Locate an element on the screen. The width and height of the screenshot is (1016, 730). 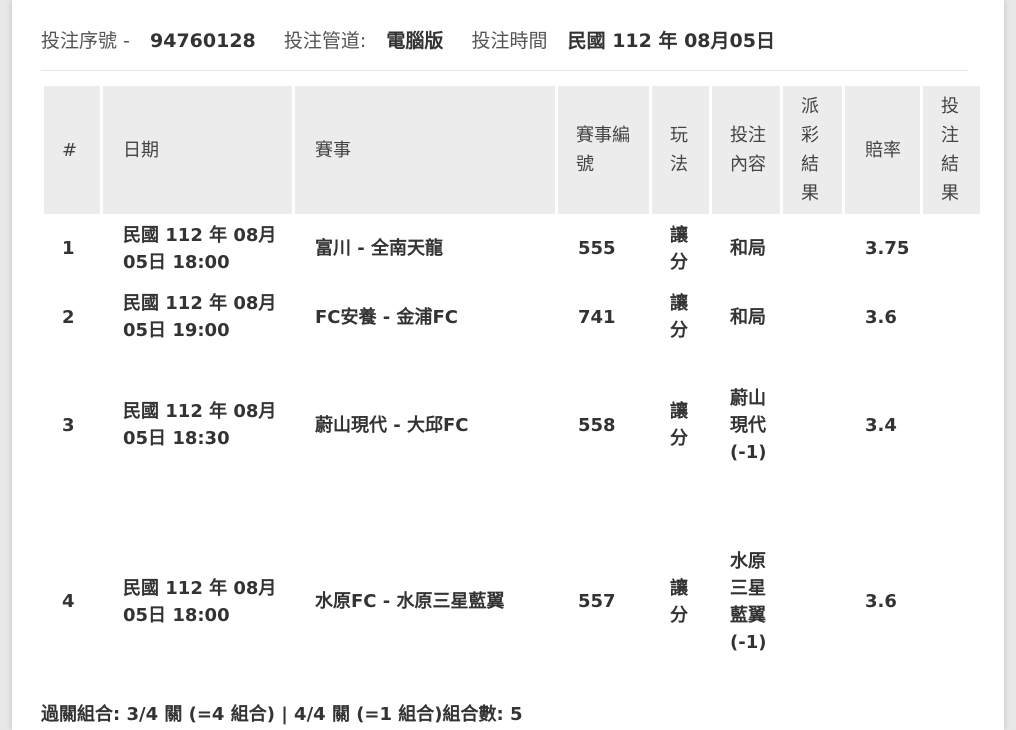
row-num: 3 is located at coordinates (68, 425).